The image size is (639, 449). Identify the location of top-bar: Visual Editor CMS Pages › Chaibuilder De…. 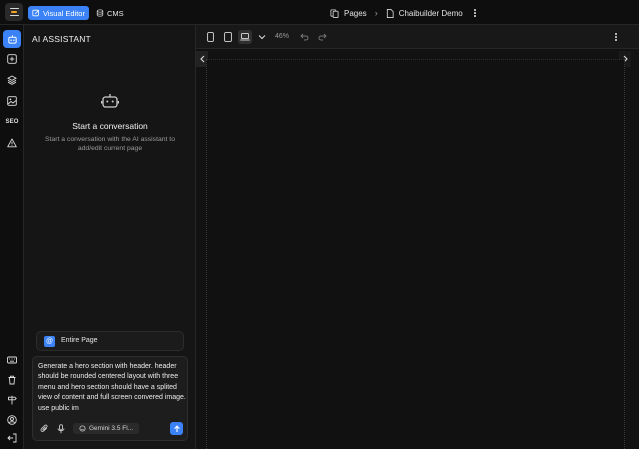
(319, 12).